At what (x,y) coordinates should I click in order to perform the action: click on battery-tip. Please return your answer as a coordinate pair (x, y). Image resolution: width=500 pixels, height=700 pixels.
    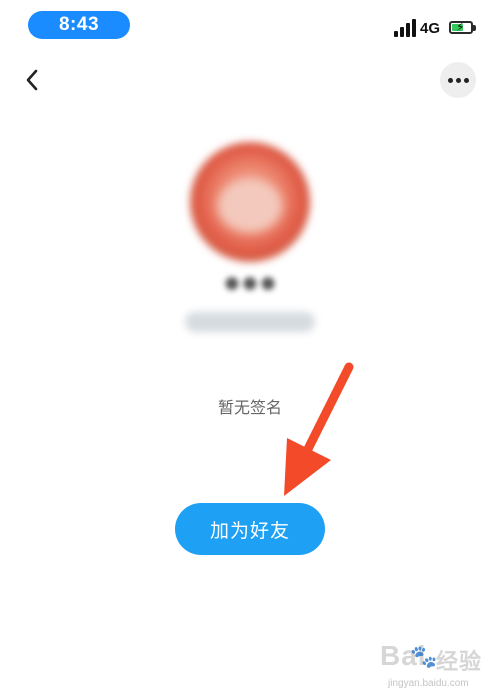
    Looking at the image, I should click on (474, 28).